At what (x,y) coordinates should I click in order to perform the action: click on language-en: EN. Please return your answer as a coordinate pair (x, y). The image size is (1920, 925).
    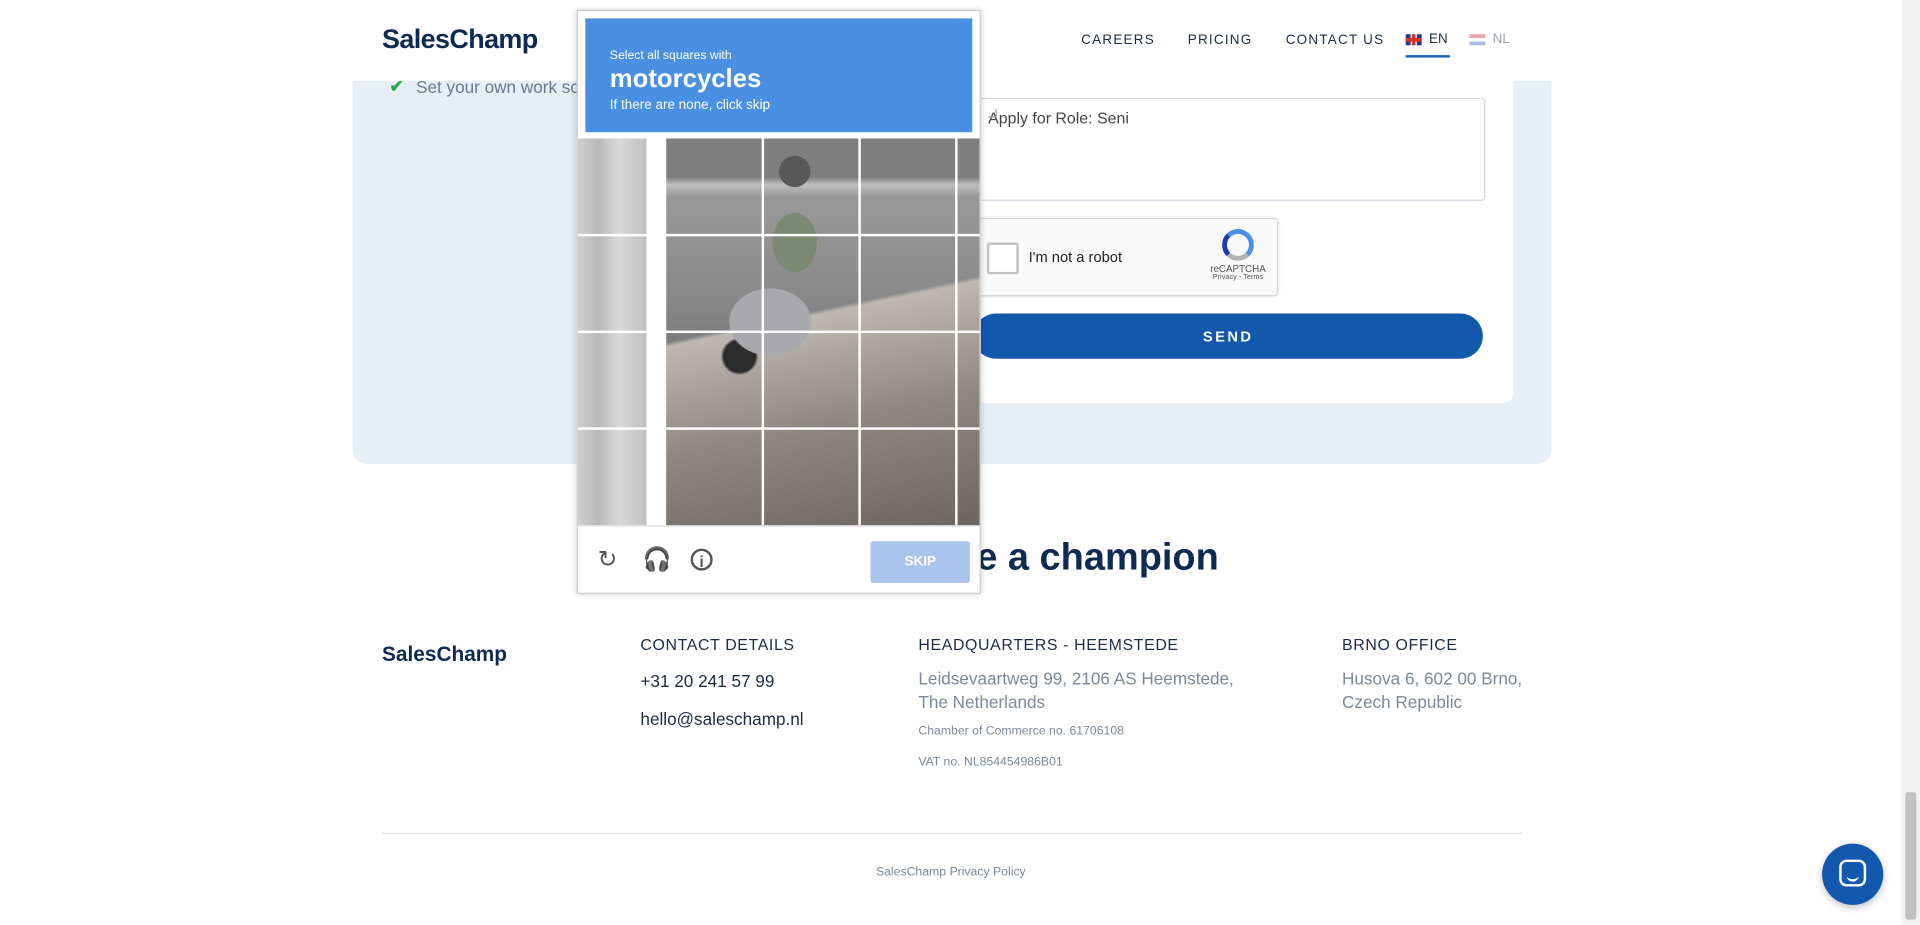
    Looking at the image, I should click on (1428, 44).